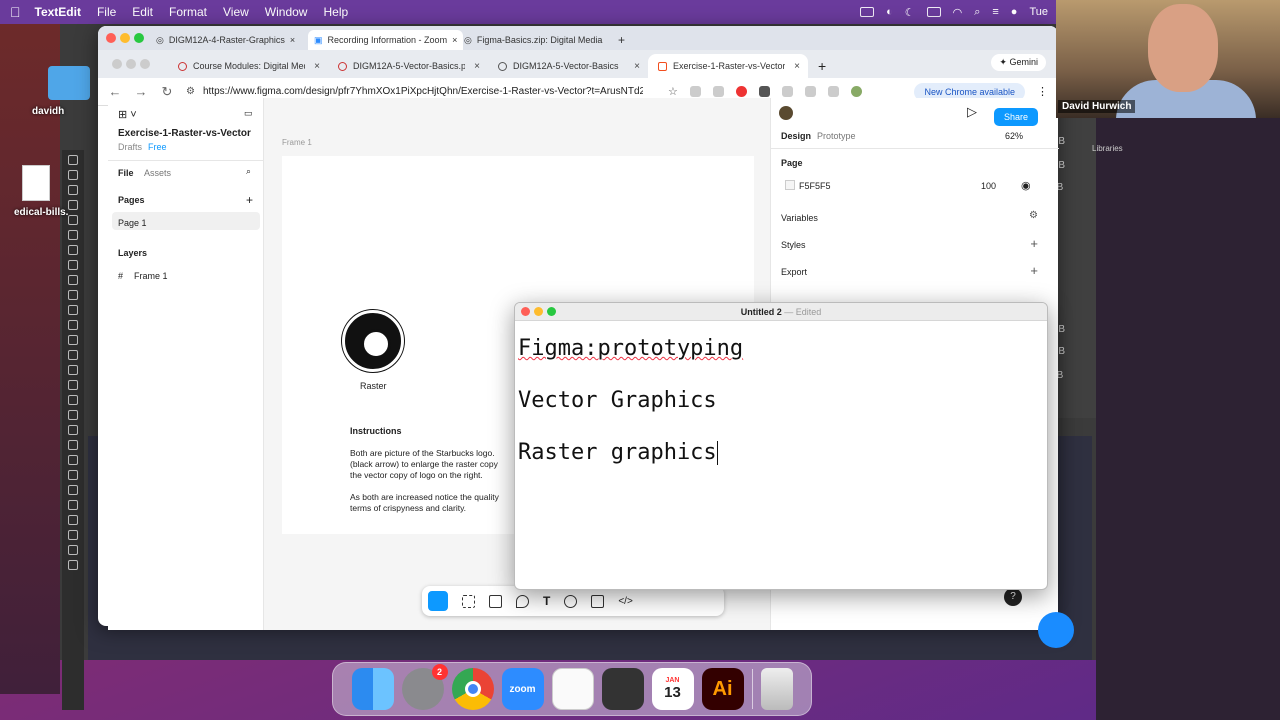 The height and width of the screenshot is (720, 1280). What do you see at coordinates (126, 173) in the screenshot?
I see `tab-file: File` at bounding box center [126, 173].